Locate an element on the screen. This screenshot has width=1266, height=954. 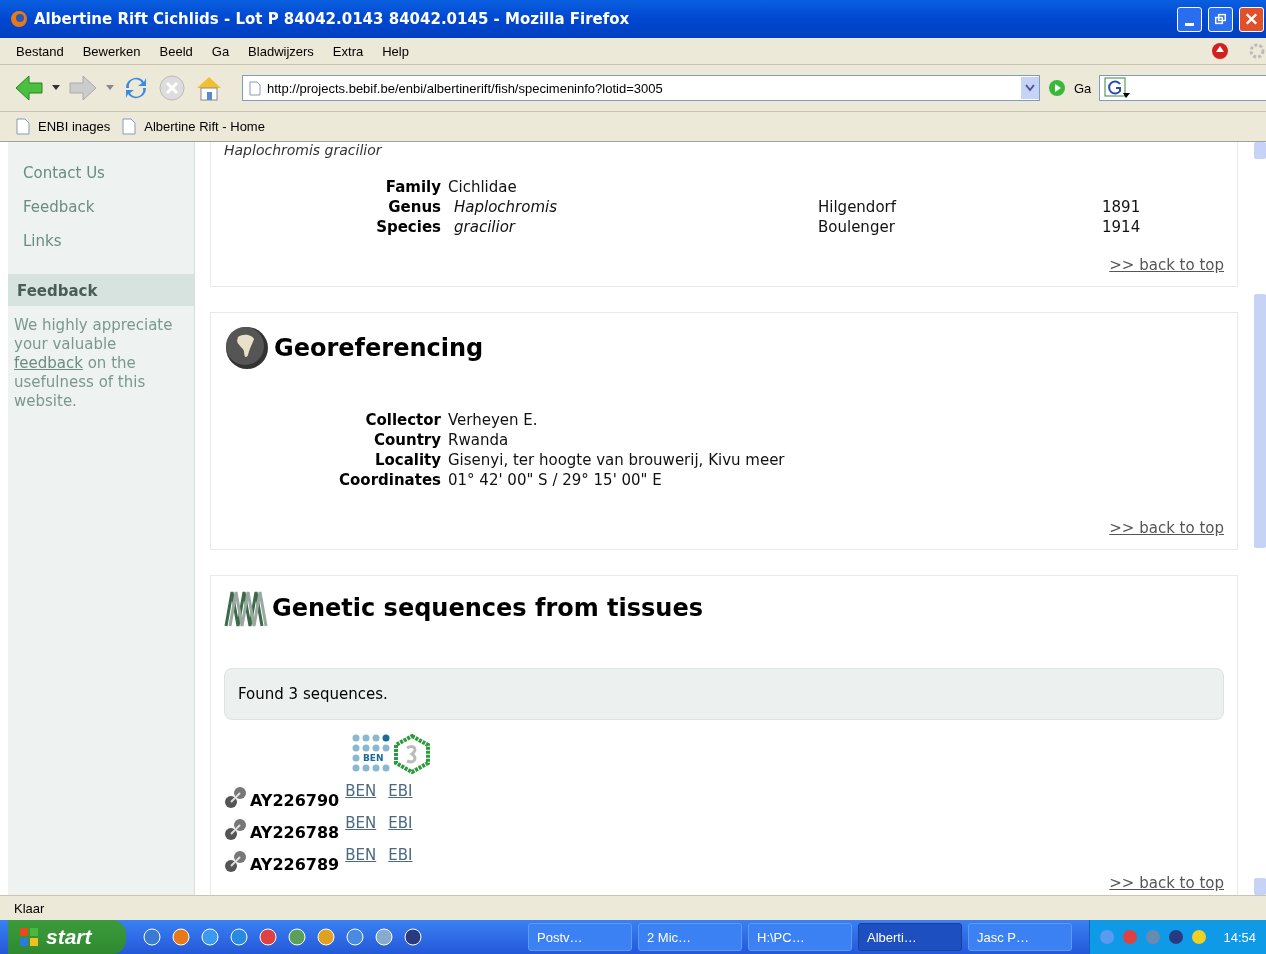
species-name: Haplochromis gracilior is located at coordinates (303, 150).